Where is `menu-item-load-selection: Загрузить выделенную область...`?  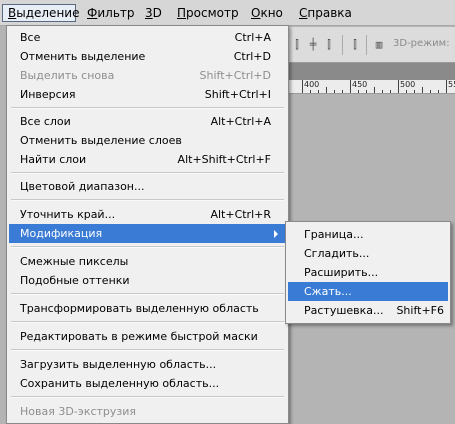
menu-item-load-selection: Загрузить выделенную область... is located at coordinates (147, 364).